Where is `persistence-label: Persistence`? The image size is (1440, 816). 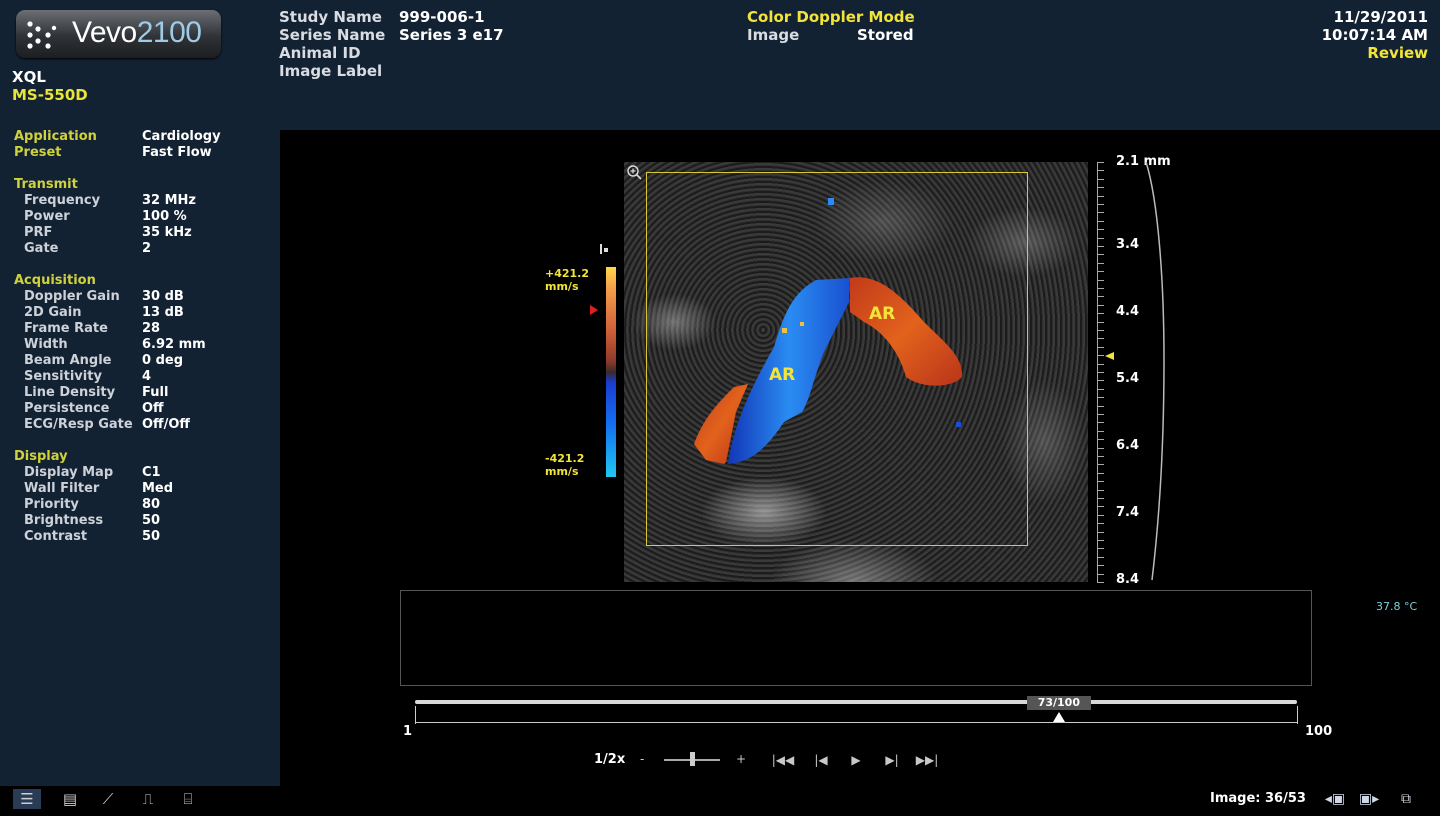
persistence-label: Persistence is located at coordinates (67, 408).